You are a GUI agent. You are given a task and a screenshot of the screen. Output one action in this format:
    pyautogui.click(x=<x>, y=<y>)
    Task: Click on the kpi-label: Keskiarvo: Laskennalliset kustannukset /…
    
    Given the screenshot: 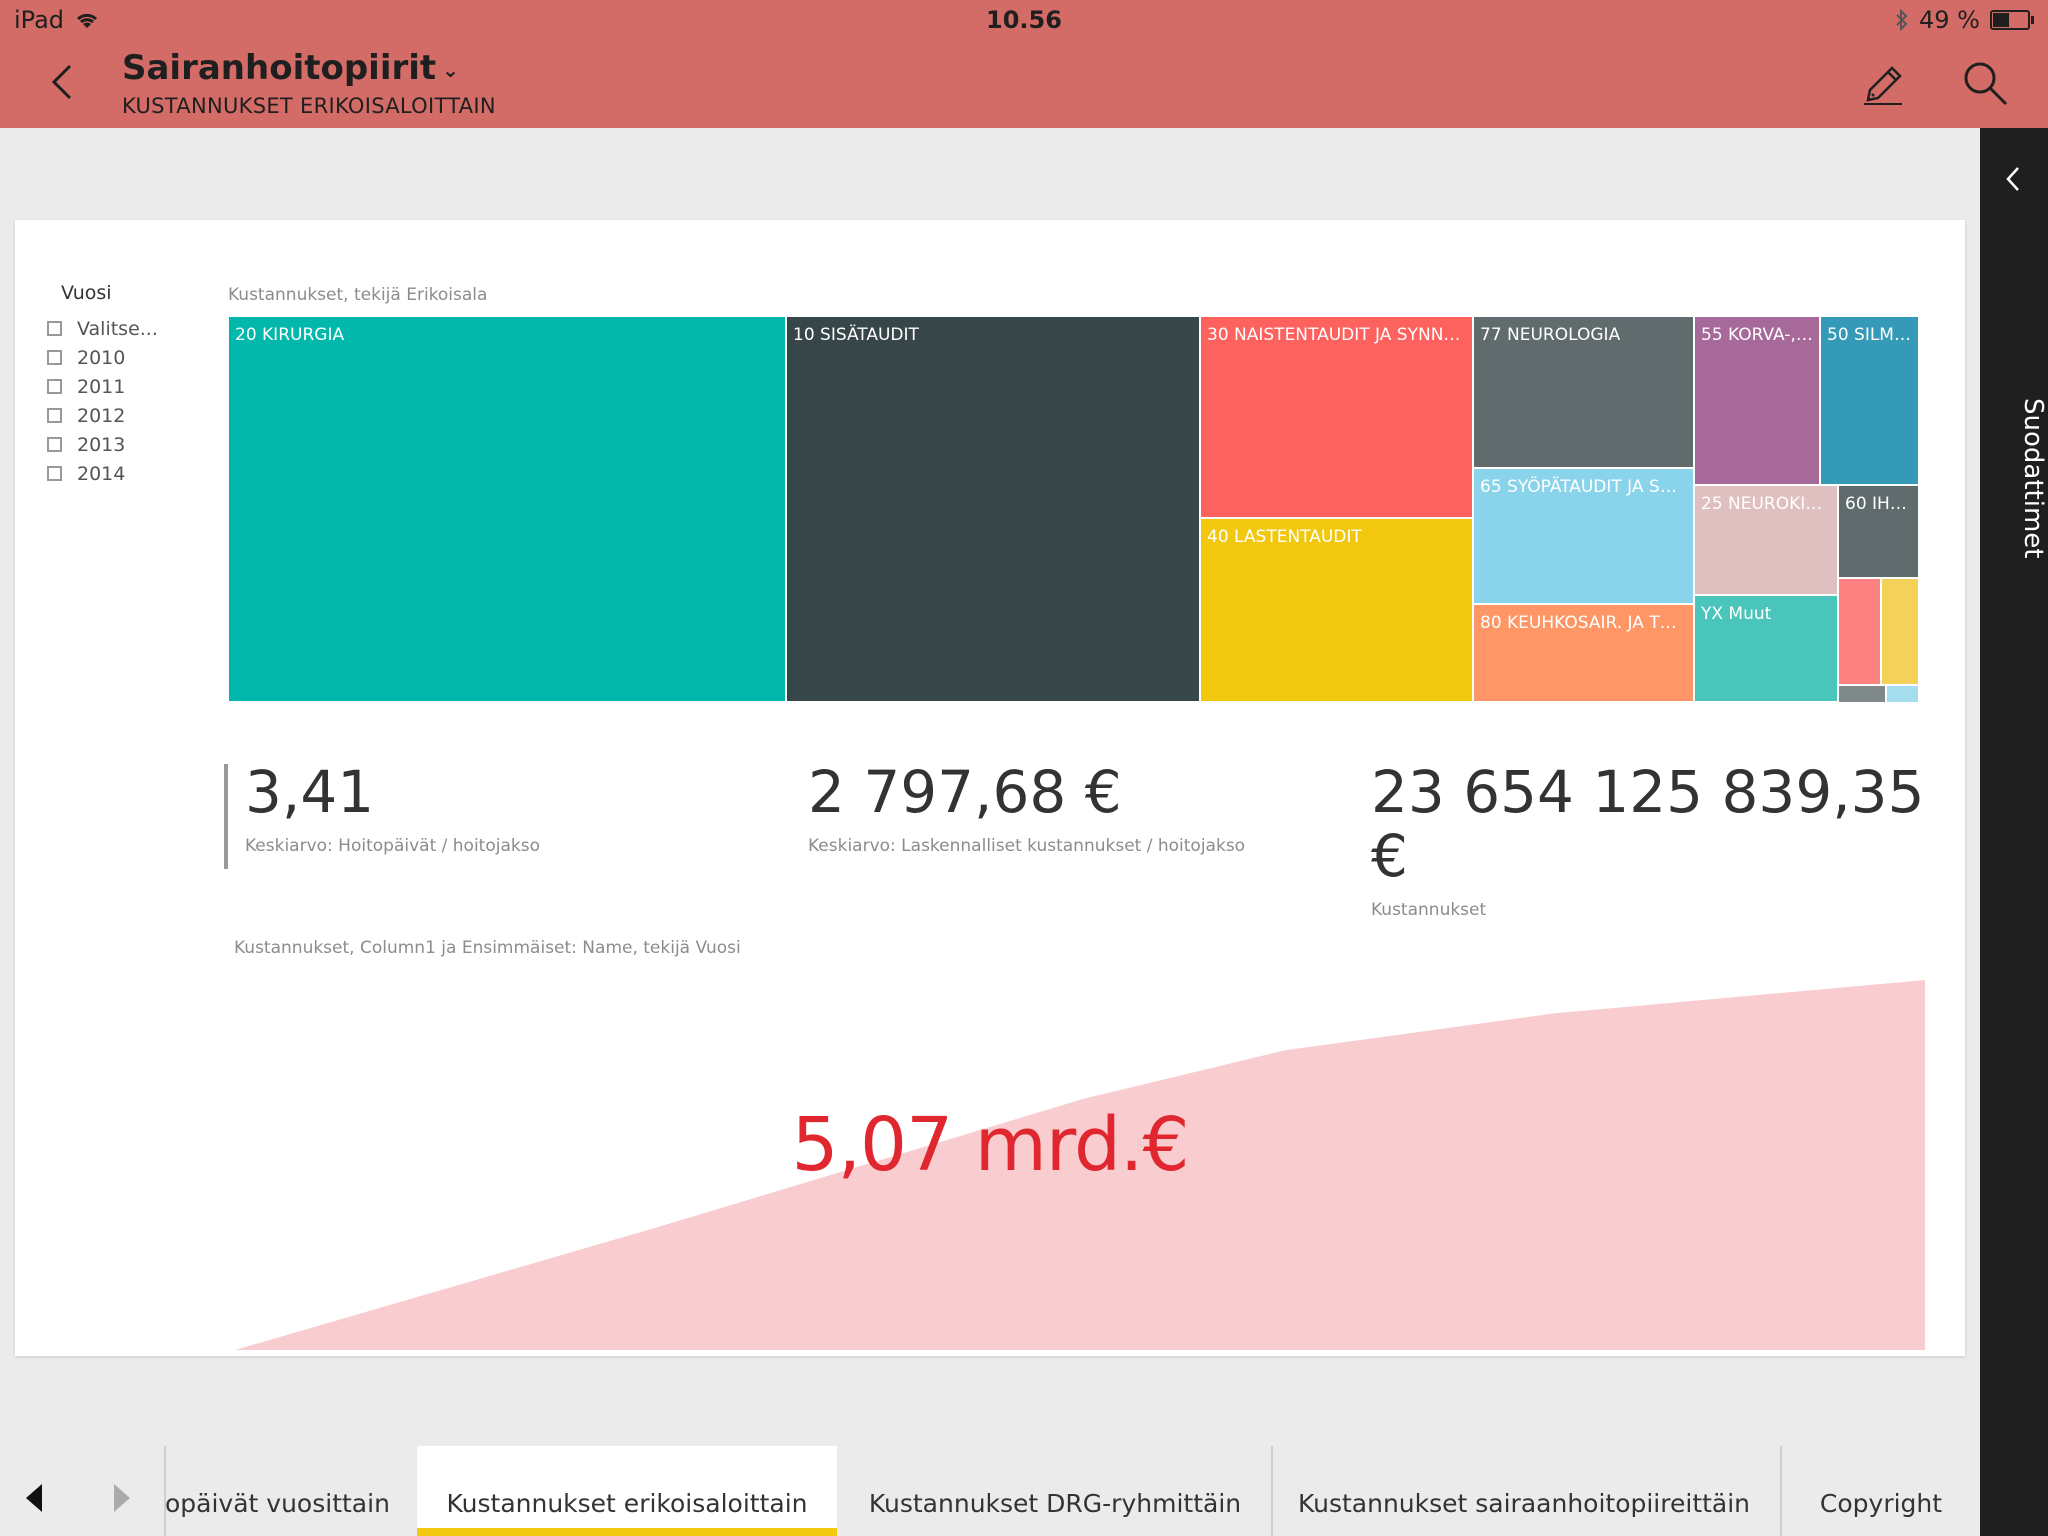 What is the action you would take?
    pyautogui.click(x=1027, y=846)
    